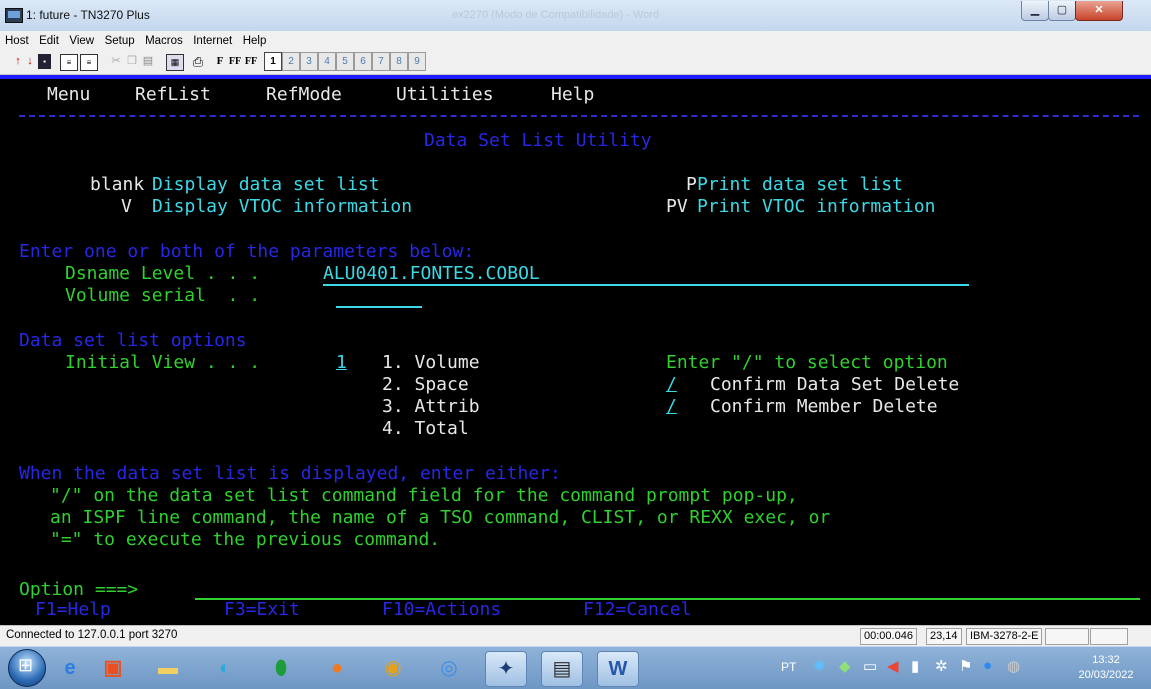 Image resolution: width=1151 pixels, height=689 pixels. I want to click on network-icon: ✺, so click(819, 666).